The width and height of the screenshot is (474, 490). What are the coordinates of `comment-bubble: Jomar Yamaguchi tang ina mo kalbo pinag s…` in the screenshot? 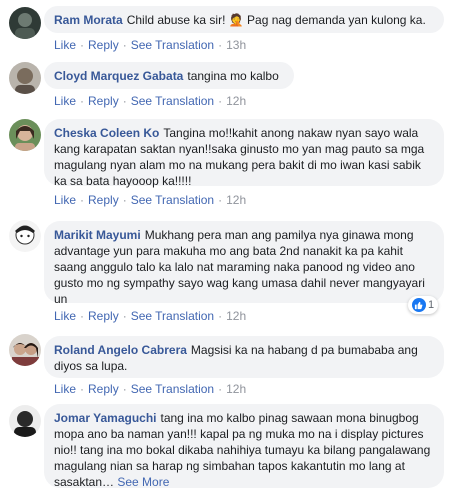 It's located at (244, 446).